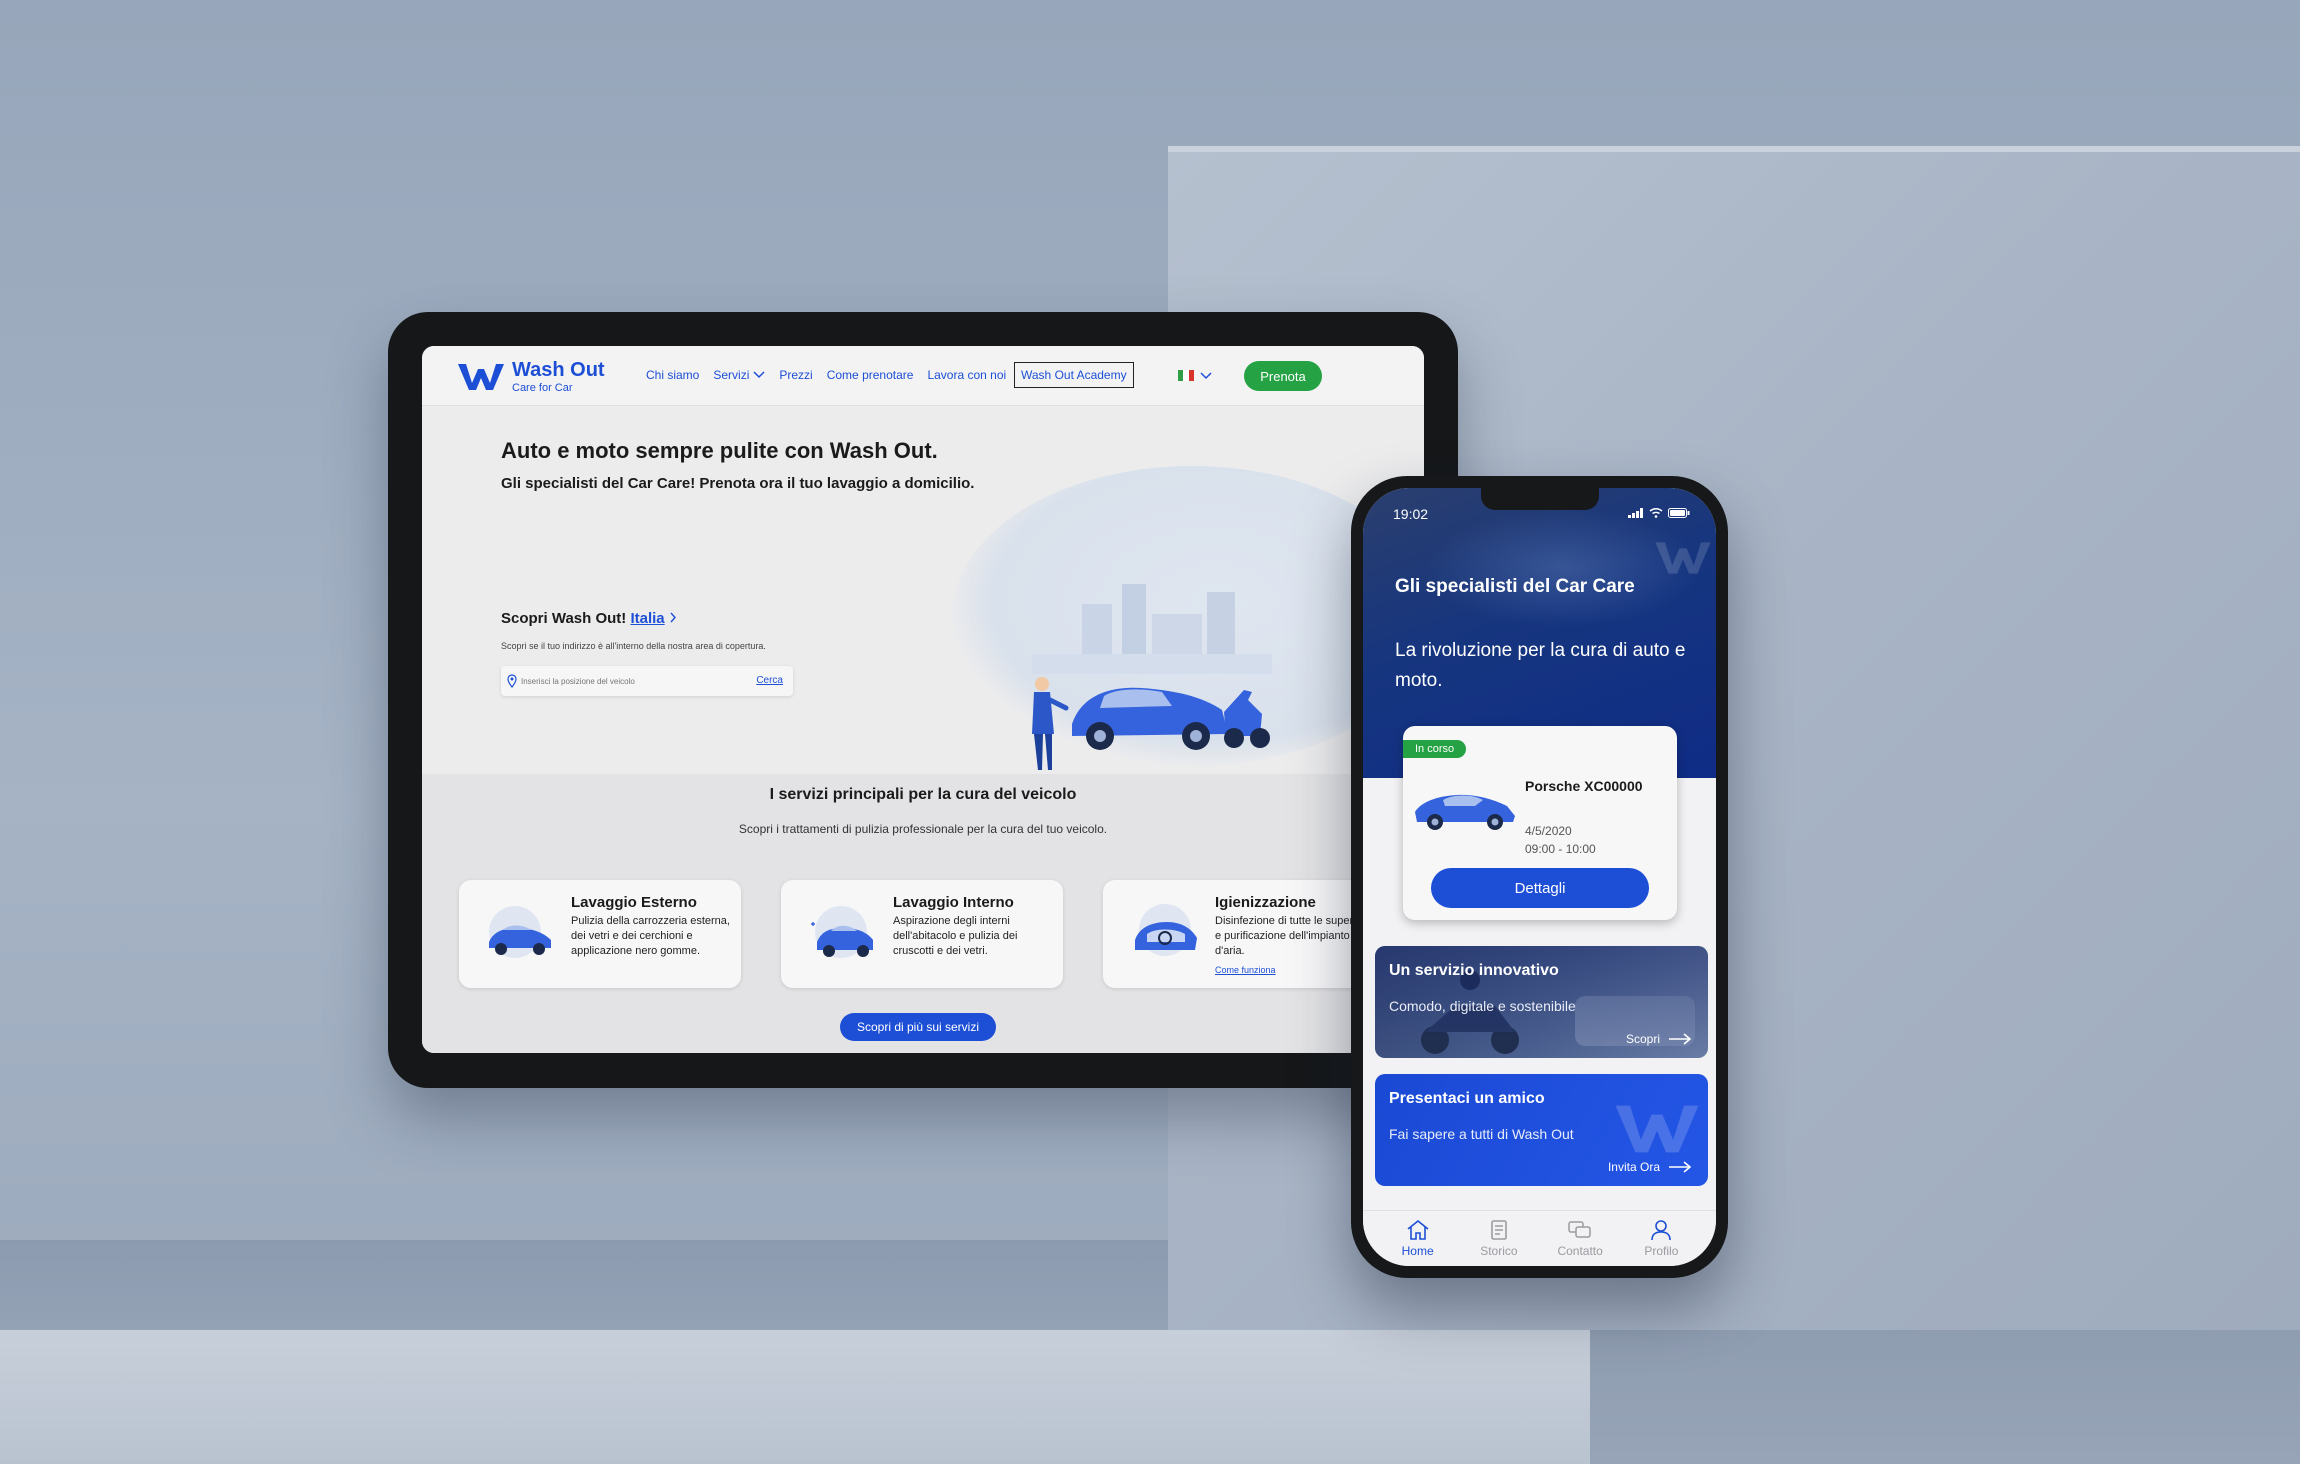  I want to click on promo-friend-subtitle: Fai sapere a tutti di Wash Out, so click(1481, 1134).